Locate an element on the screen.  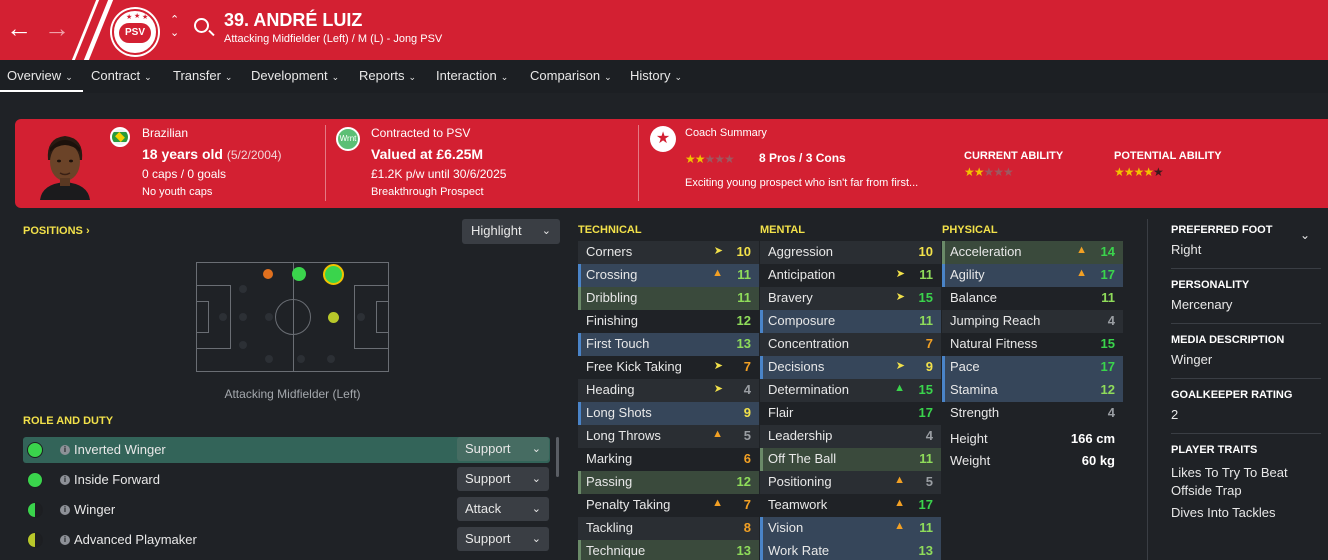
player-trait: Likes To Try To Beat is located at coordinates (1229, 472).